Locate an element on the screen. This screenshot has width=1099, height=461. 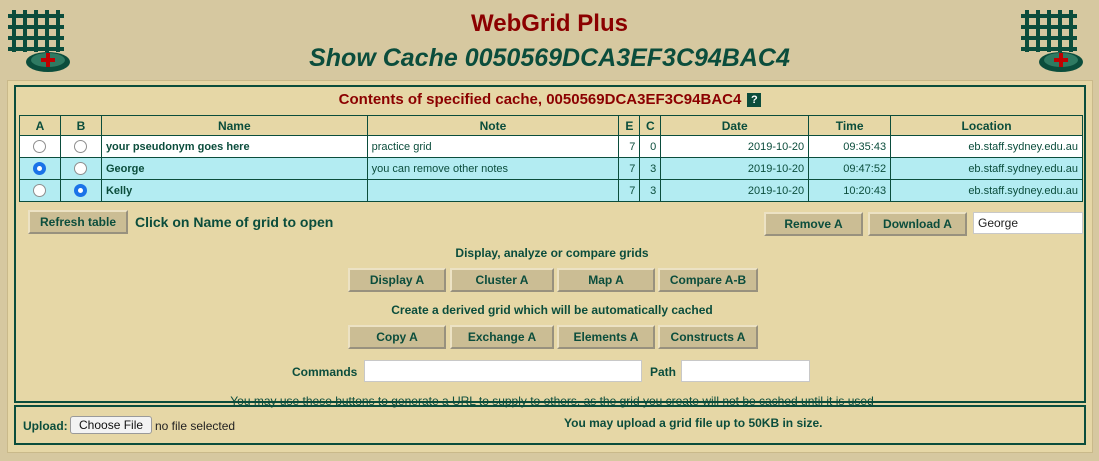
grid-time: 09:47:52 is located at coordinates (850, 168).